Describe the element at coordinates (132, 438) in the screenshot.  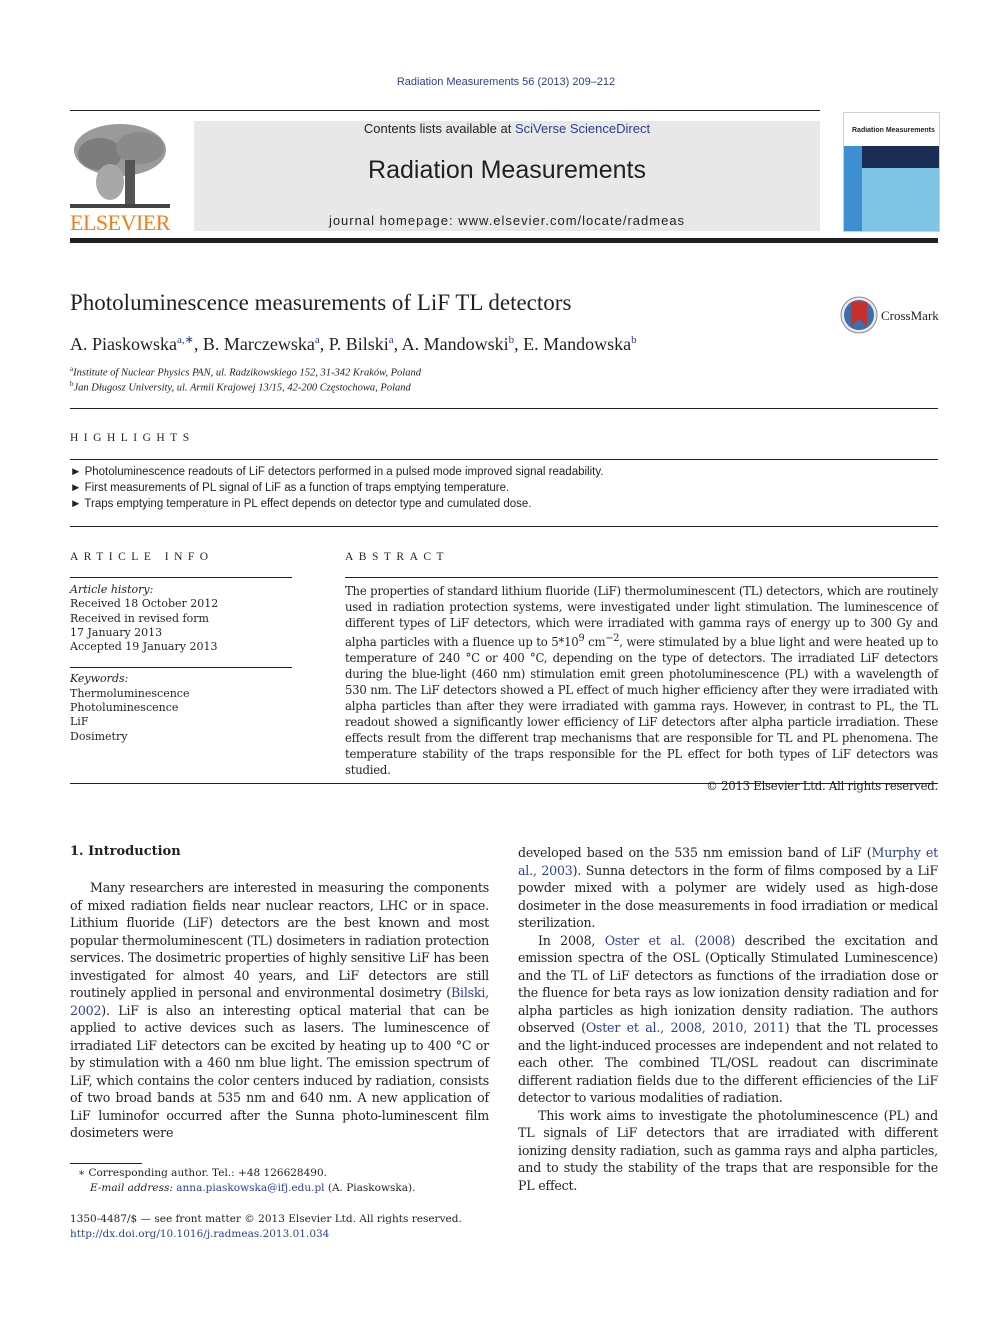
I see `highlights-heading: HIGHLIGHTS` at that location.